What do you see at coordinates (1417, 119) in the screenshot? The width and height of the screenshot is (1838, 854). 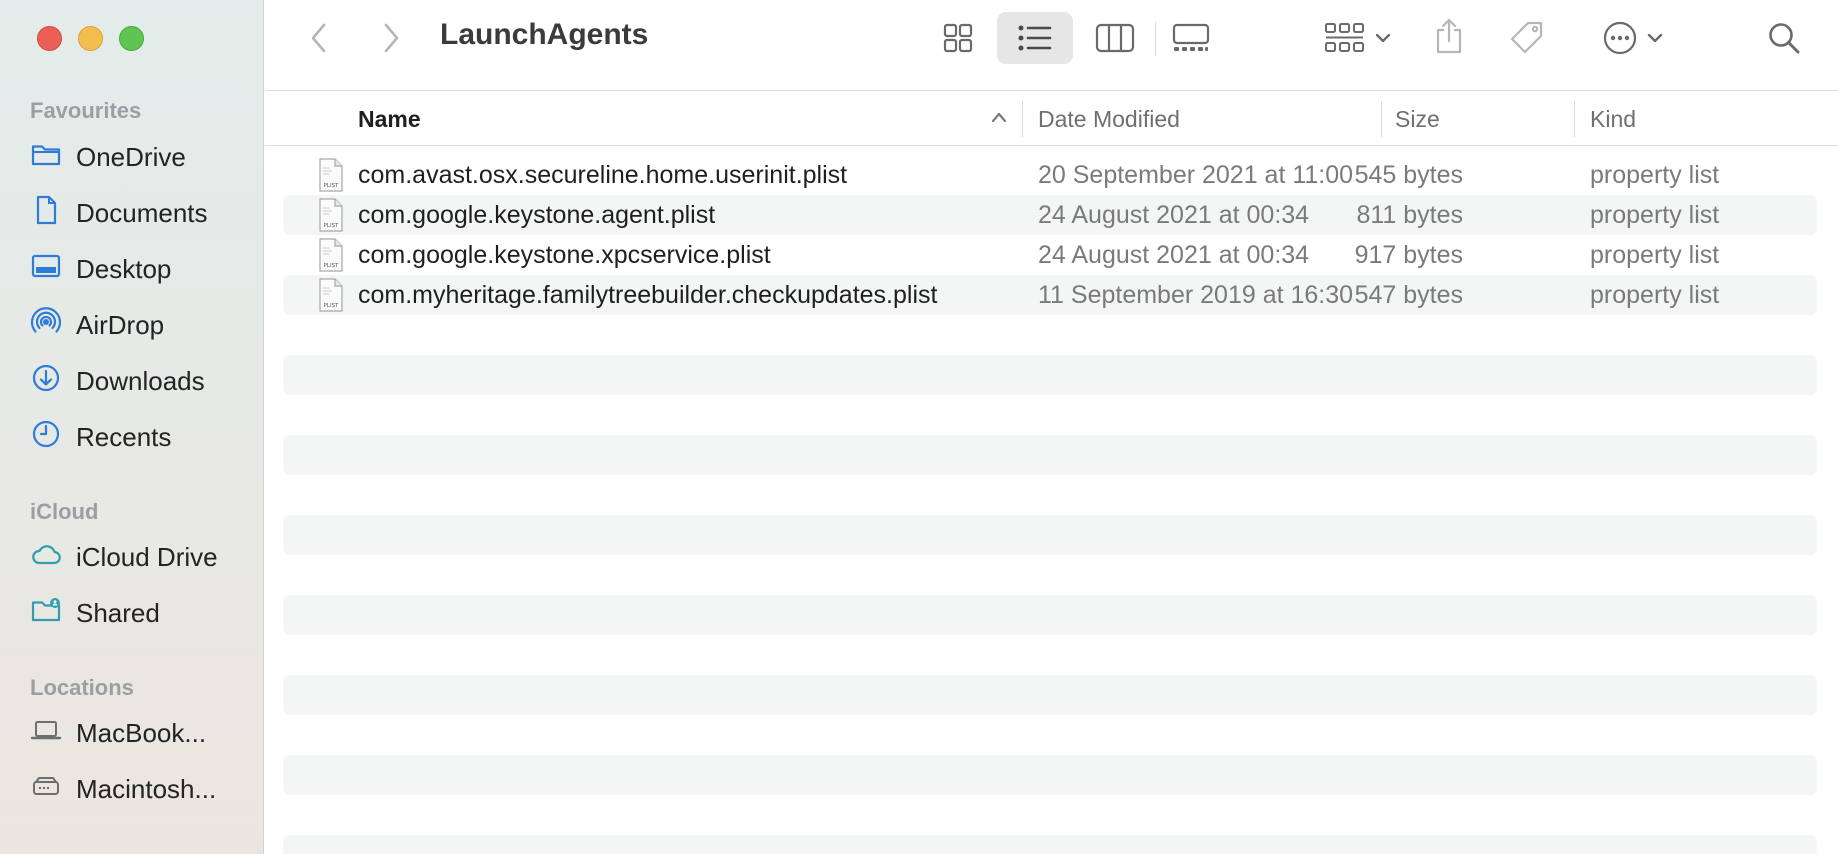 I see `column-header-size: Size` at bounding box center [1417, 119].